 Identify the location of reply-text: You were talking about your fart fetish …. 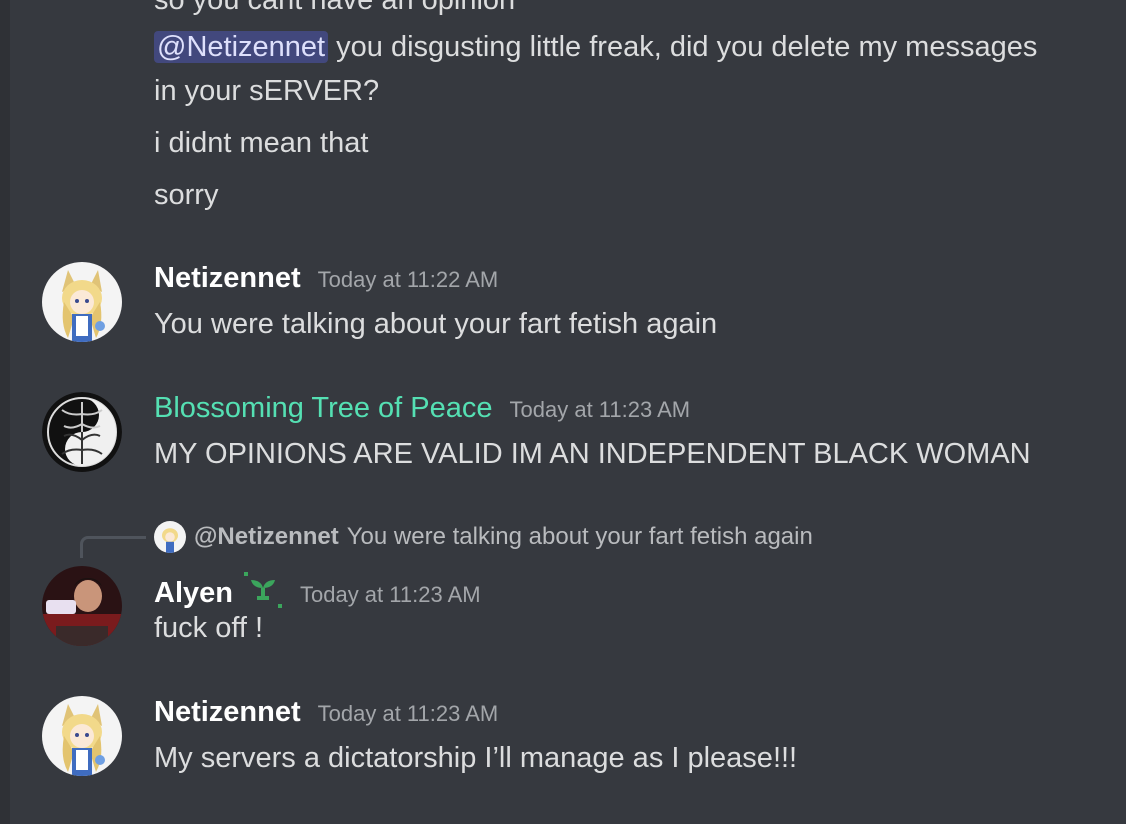
(579, 536).